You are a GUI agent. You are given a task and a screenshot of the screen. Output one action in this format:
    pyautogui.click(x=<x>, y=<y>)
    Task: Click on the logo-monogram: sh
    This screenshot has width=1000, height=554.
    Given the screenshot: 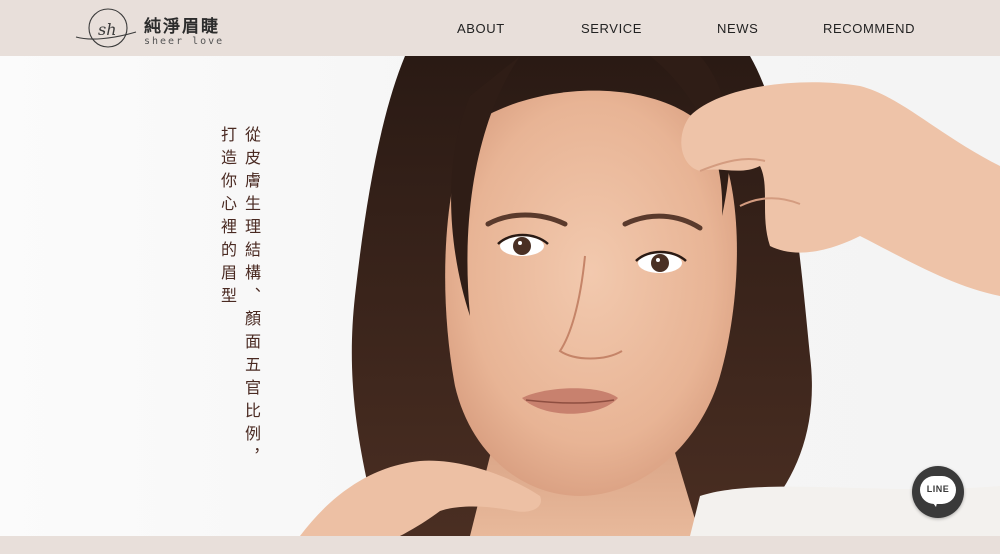 What is the action you would take?
    pyautogui.click(x=107, y=29)
    